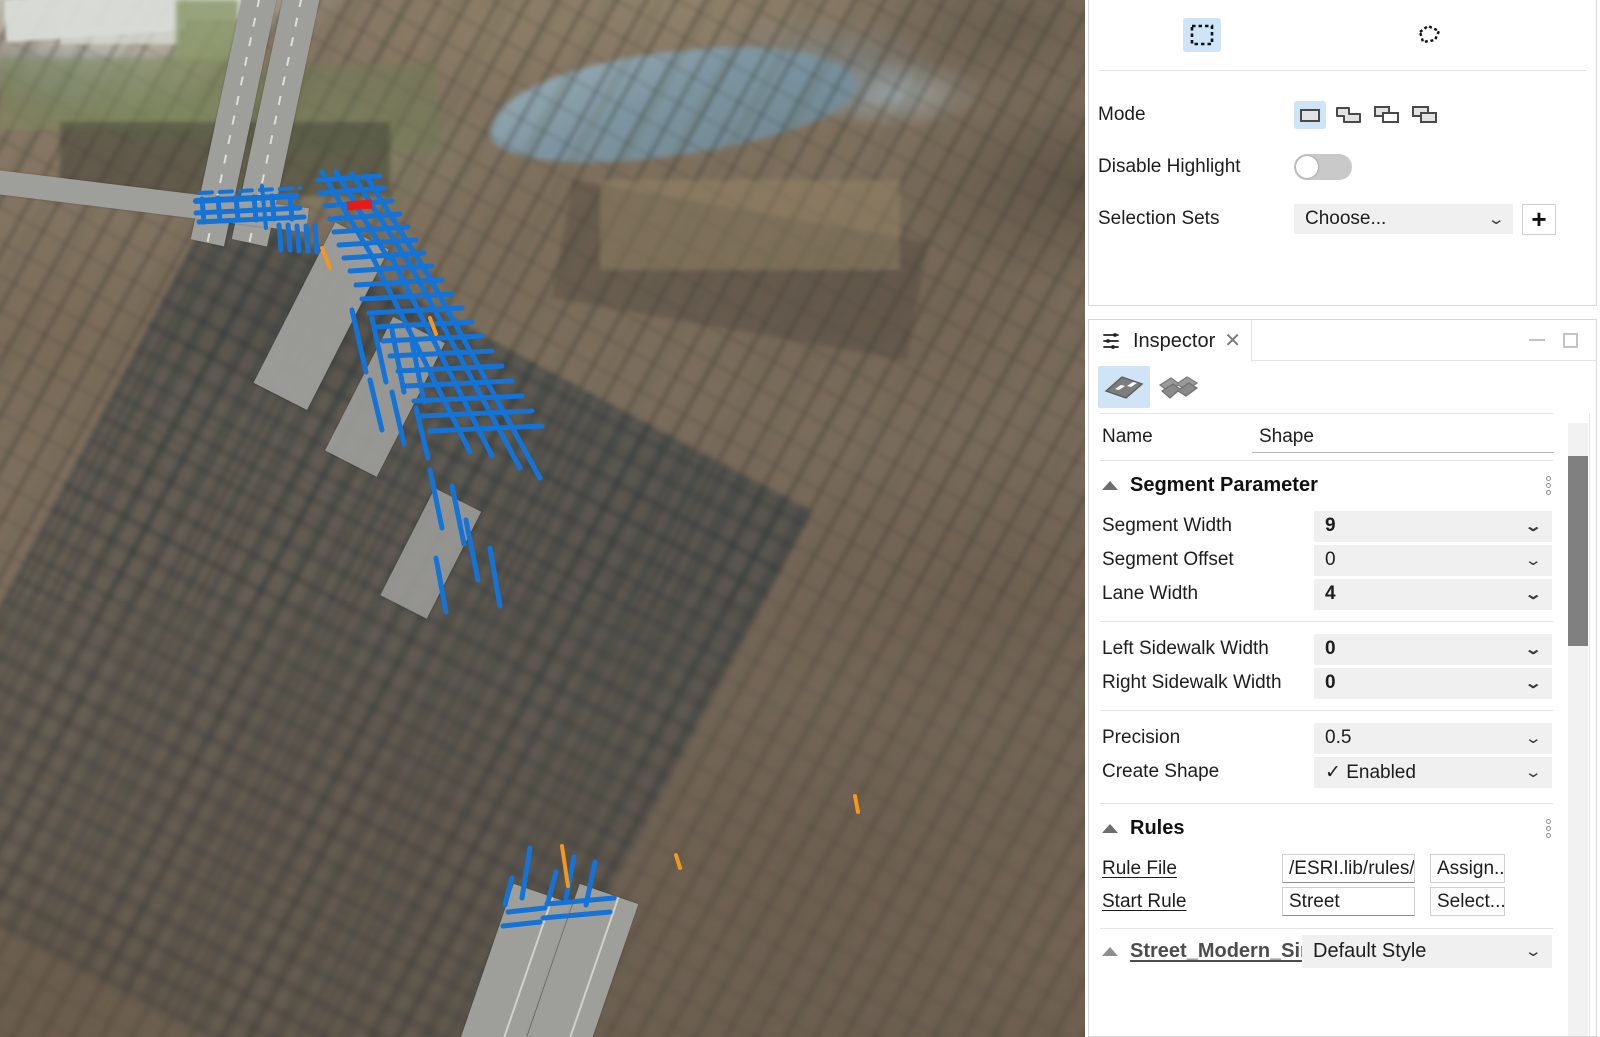 The width and height of the screenshot is (1600, 1037). I want to click on mode-replace-button, so click(1310, 115).